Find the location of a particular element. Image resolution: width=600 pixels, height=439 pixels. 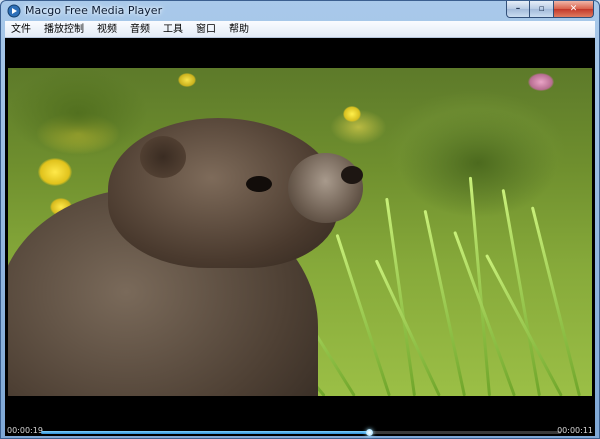

menu-item-help: 帮助 is located at coordinates (239, 29).